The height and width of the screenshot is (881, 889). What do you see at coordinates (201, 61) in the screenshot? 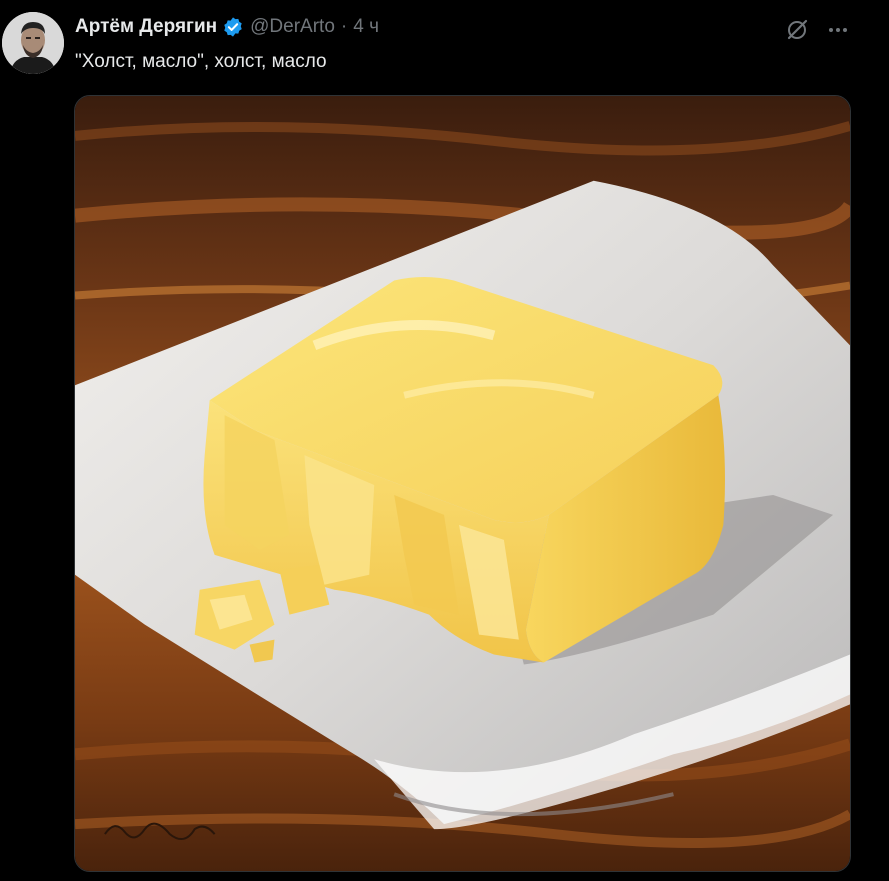
I see `tweet-text: "Холст, масло", холст, масло` at bounding box center [201, 61].